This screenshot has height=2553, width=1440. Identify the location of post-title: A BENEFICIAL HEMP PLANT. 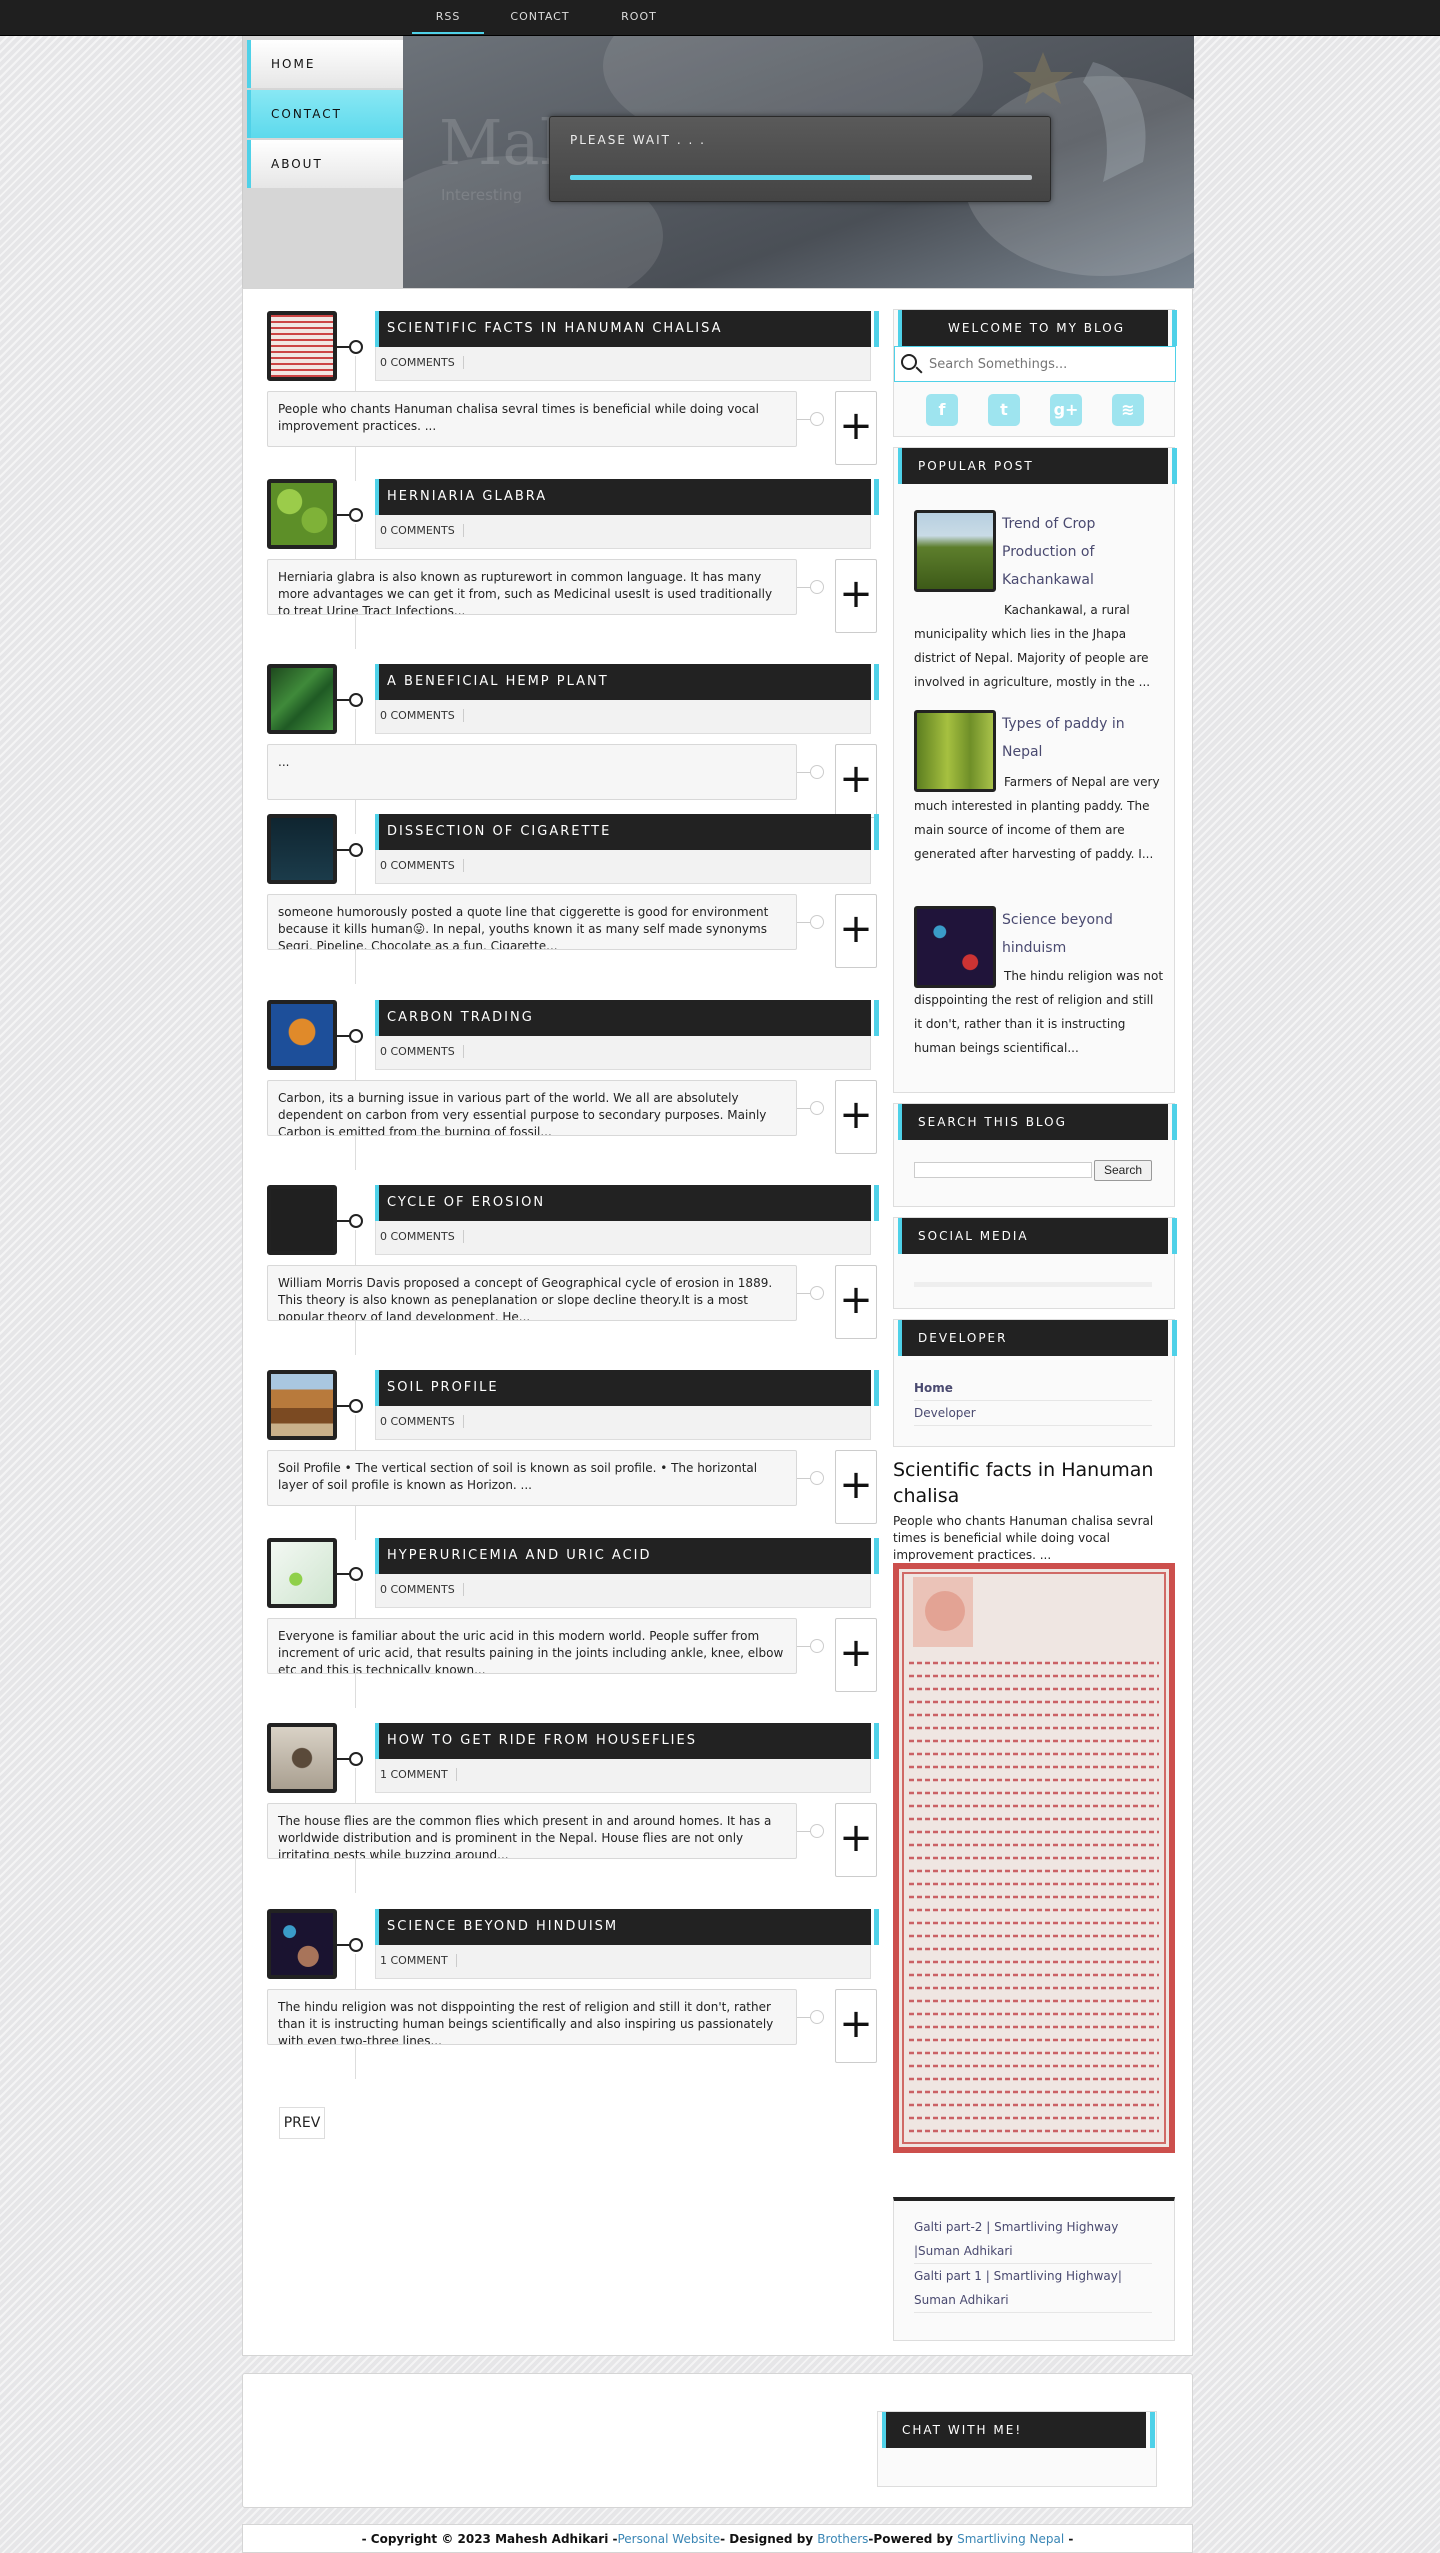
(498, 681).